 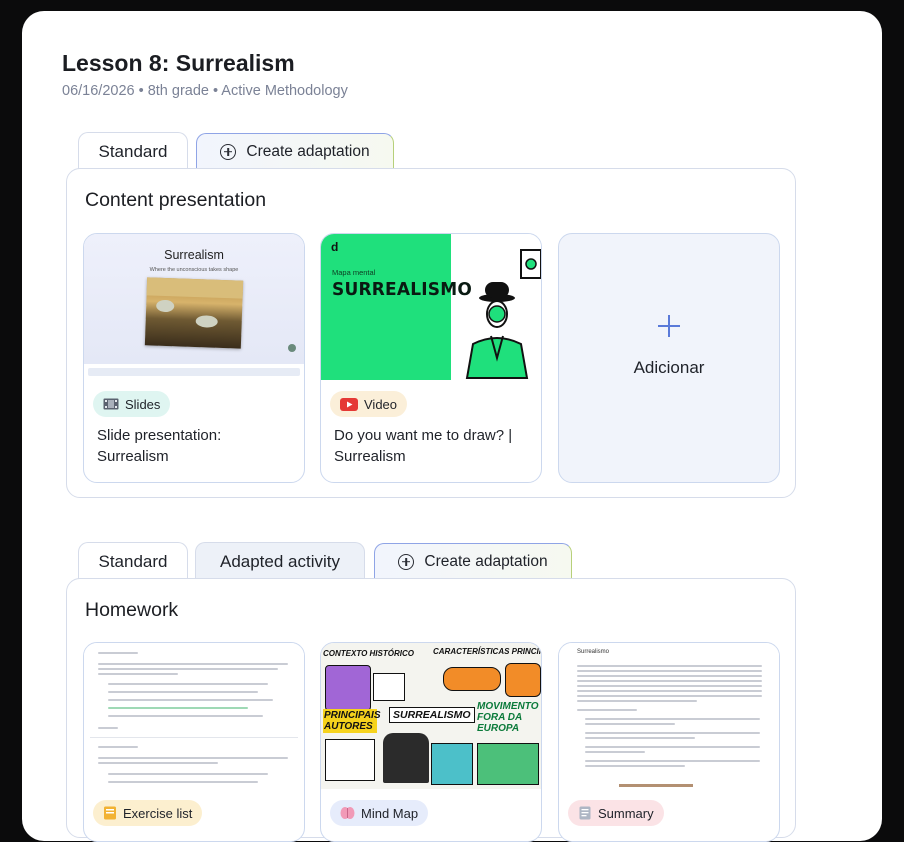 I want to click on slides-badge-label: Slides, so click(x=143, y=404).